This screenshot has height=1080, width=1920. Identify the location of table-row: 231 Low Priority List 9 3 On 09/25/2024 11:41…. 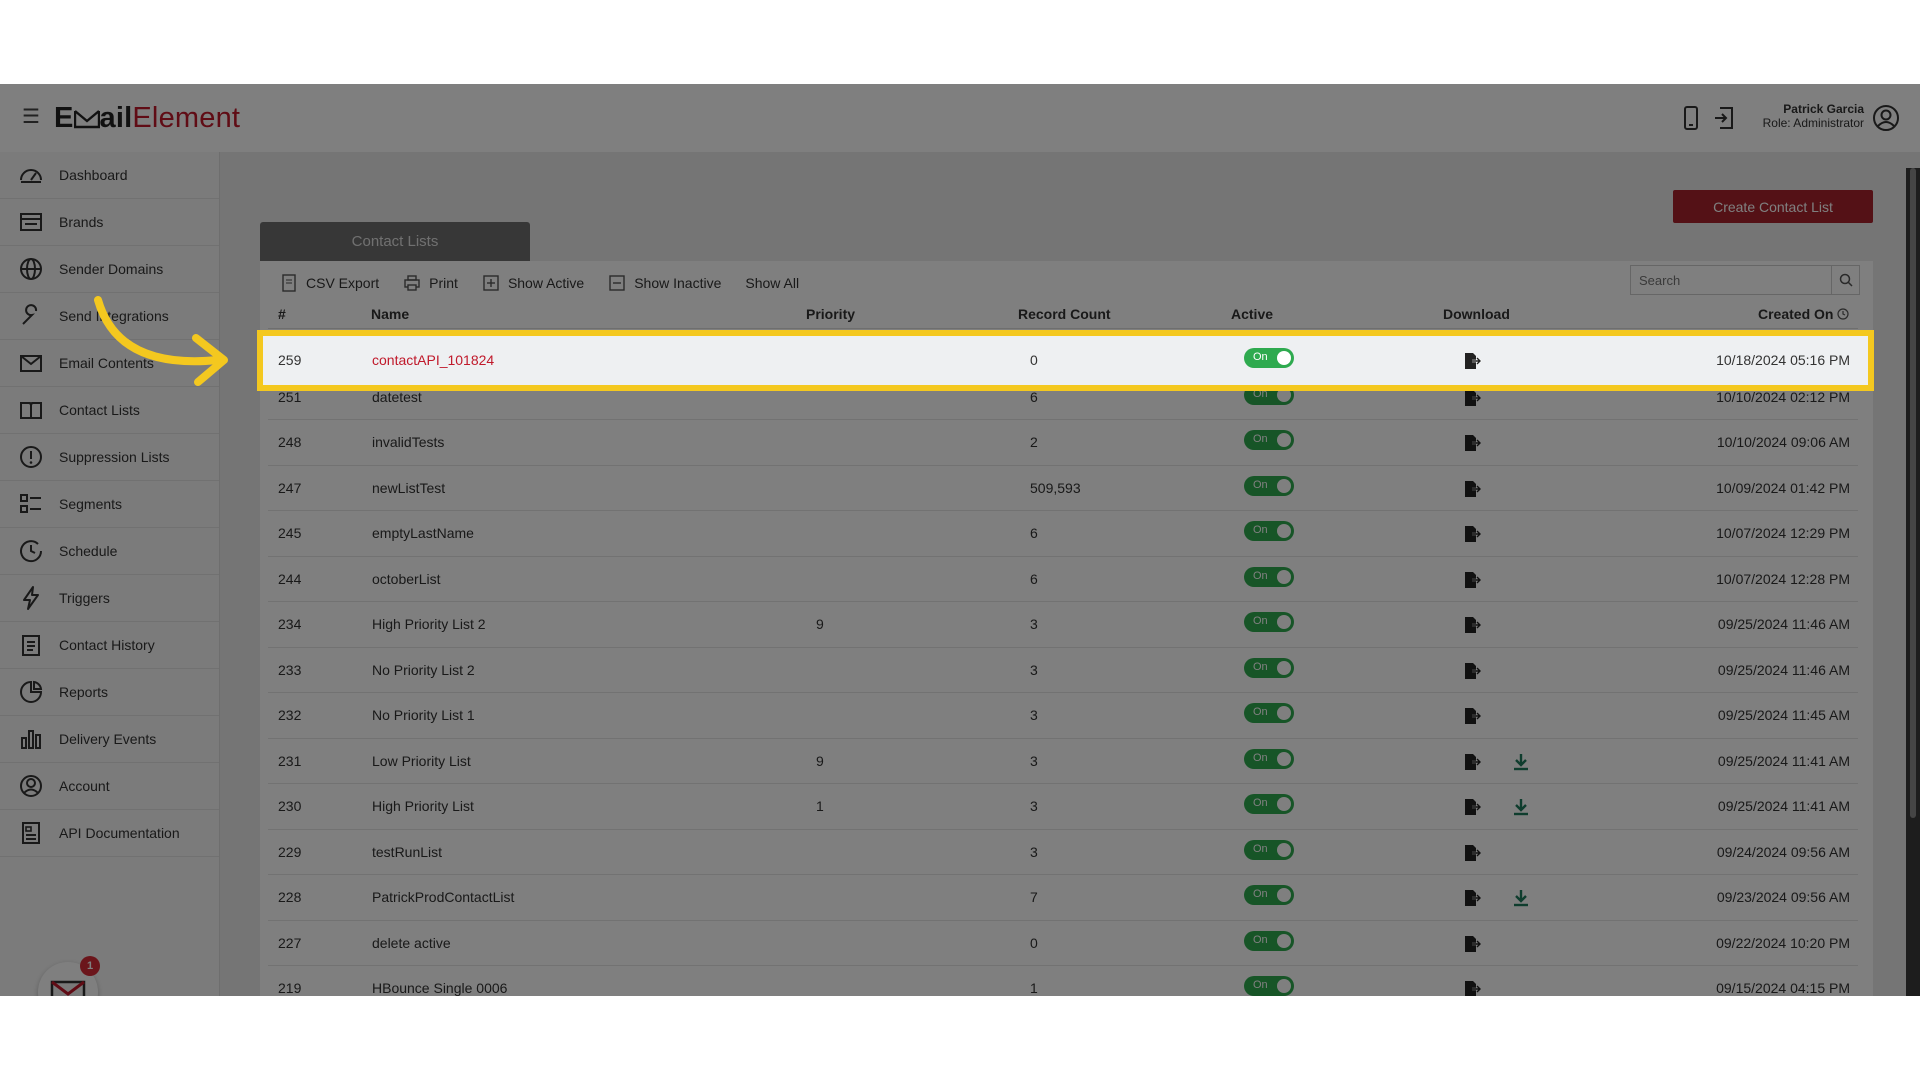
(1063, 761).